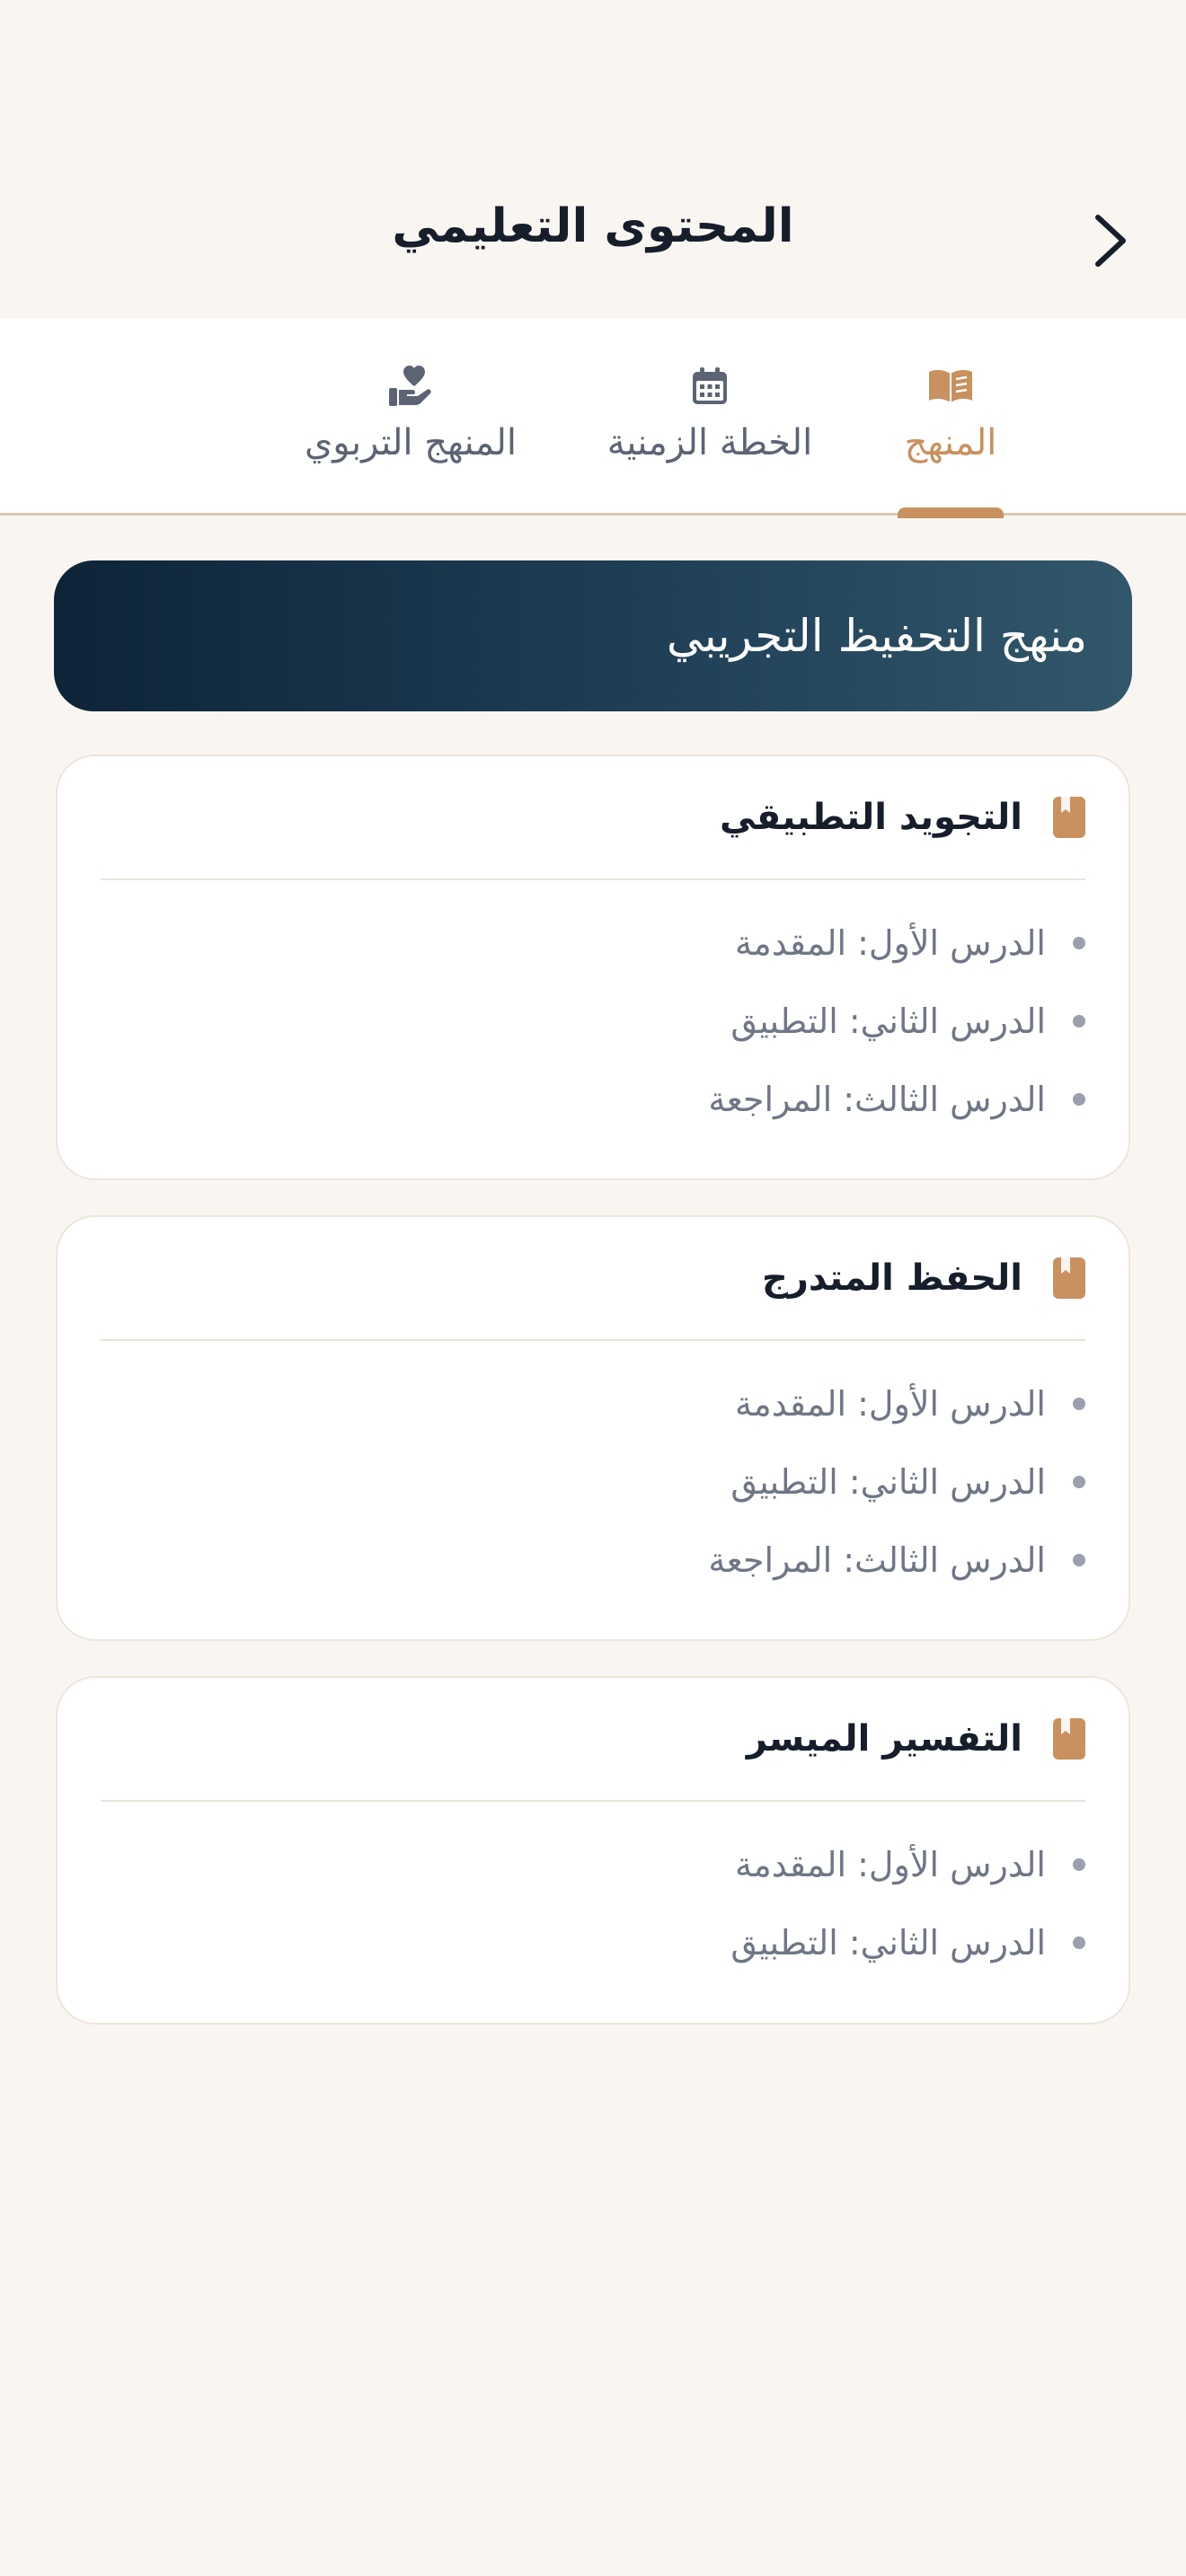  Describe the element at coordinates (410, 386) in the screenshot. I see `hand-heart-icon` at that location.